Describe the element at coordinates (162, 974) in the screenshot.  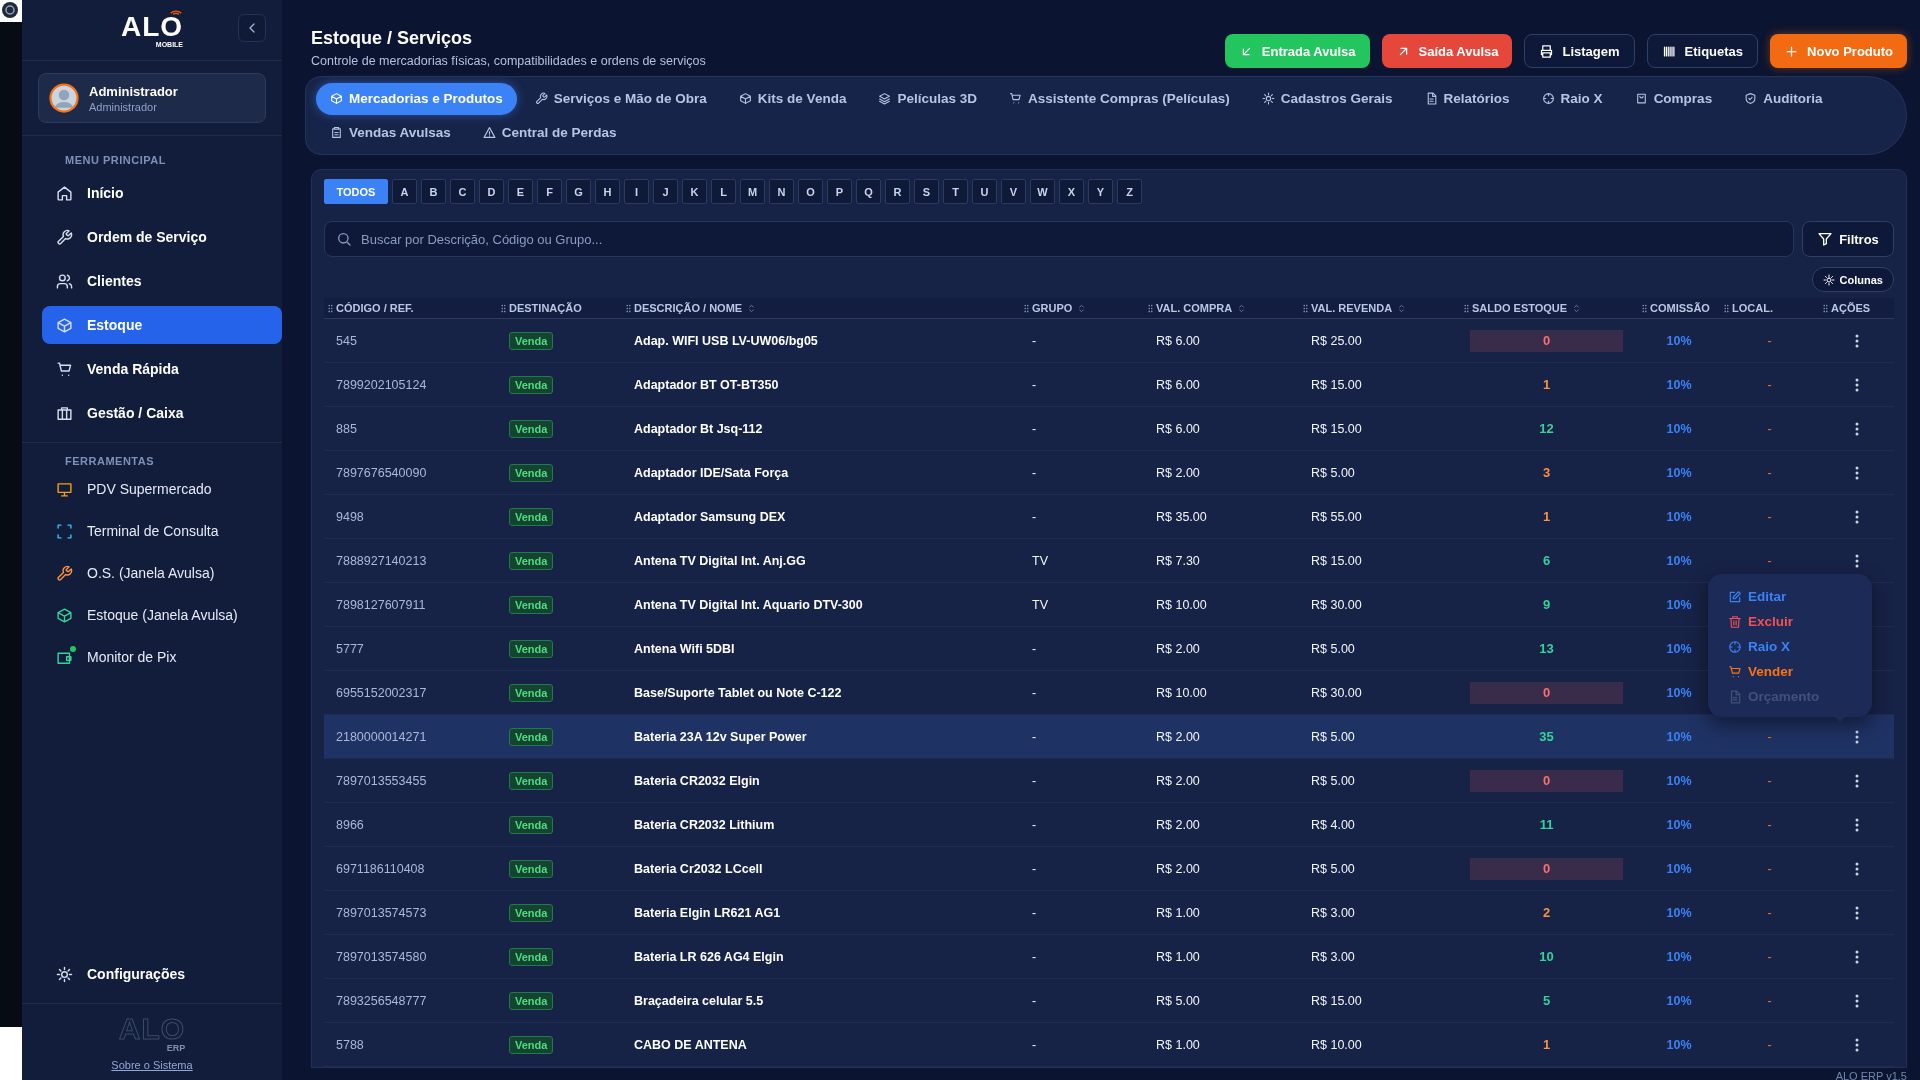
I see `settings-item: Configurações` at that location.